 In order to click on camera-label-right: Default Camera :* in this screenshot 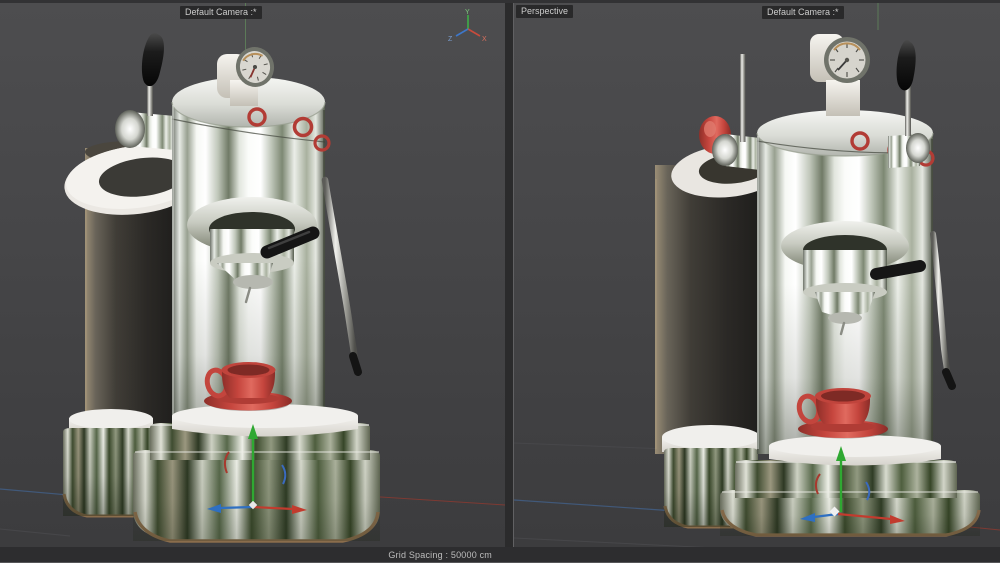, I will do `click(803, 12)`.